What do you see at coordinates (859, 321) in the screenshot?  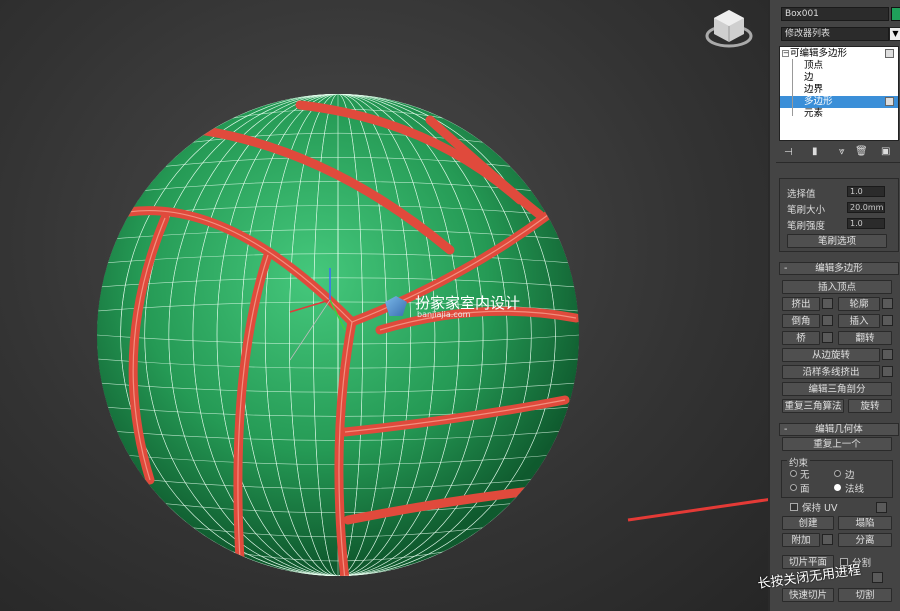 I see `inset-button: 插入` at bounding box center [859, 321].